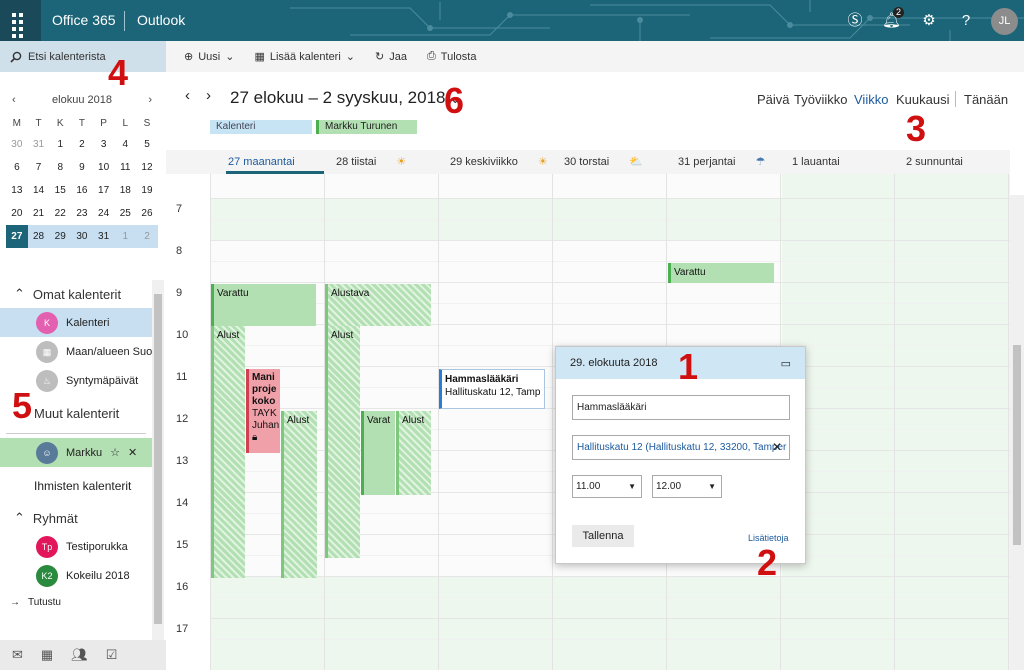  Describe the element at coordinates (147, 144) in the screenshot. I see `mini-day: 5` at that location.